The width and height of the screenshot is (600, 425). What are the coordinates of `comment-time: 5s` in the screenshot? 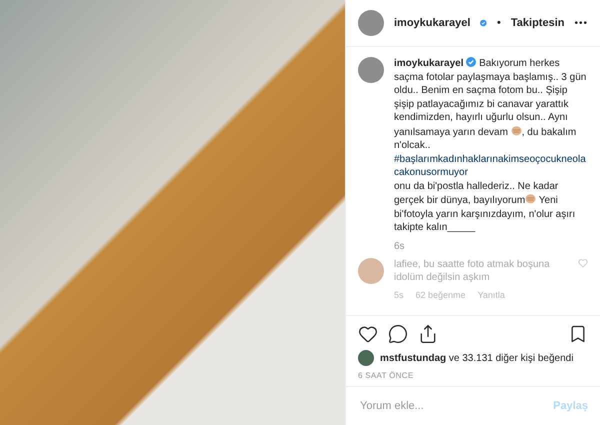 It's located at (399, 295).